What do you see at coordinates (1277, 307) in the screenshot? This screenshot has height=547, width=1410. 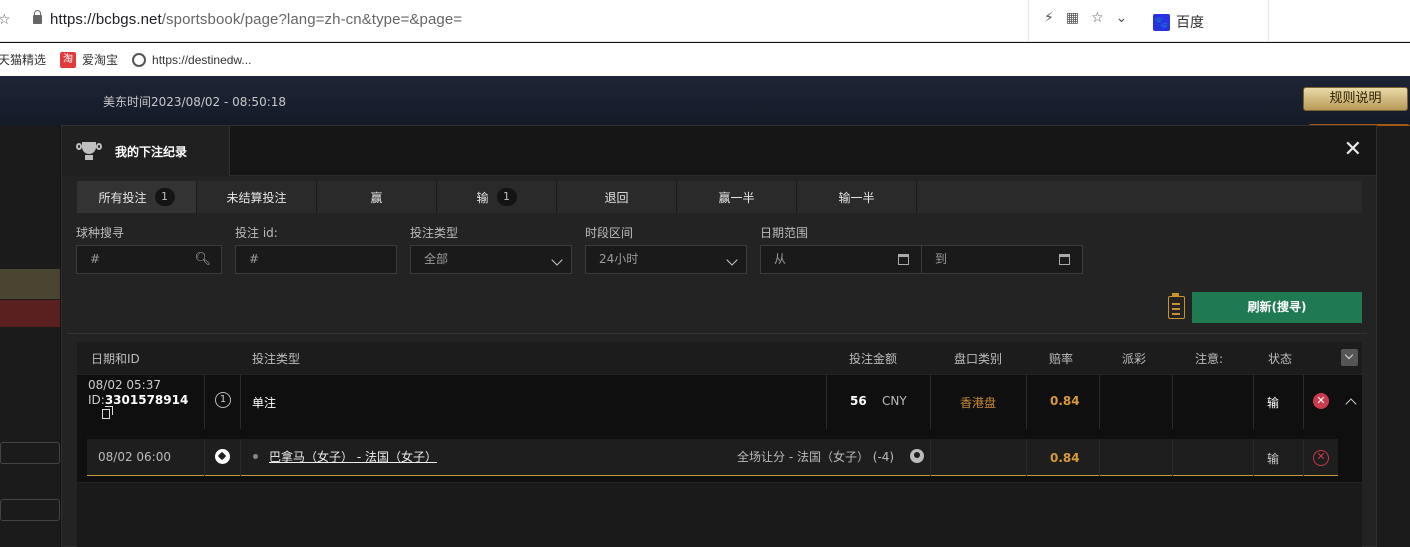 I see `refresh-search-button: 刷新(搜寻)` at bounding box center [1277, 307].